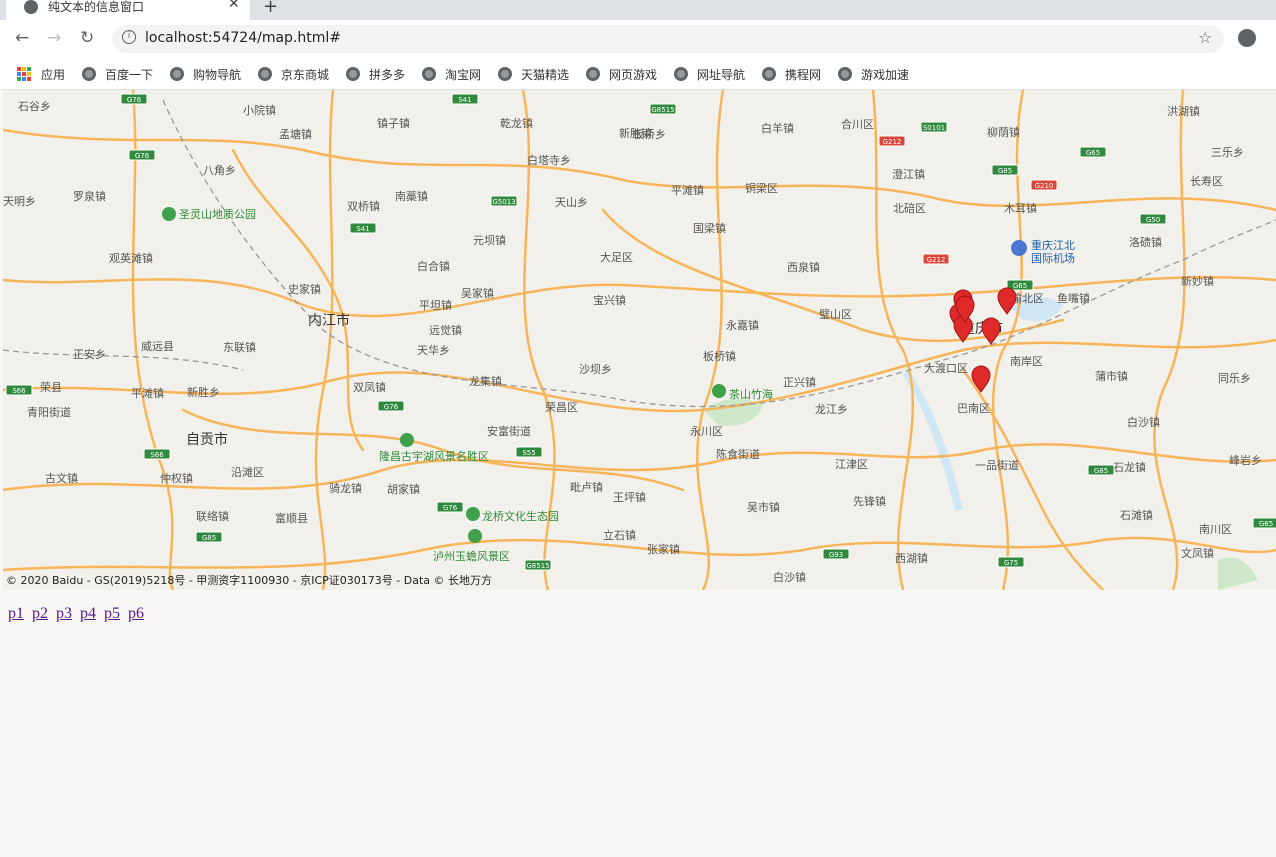 This screenshot has width=1276, height=857. What do you see at coordinates (1247, 38) in the screenshot?
I see `profile-icon` at bounding box center [1247, 38].